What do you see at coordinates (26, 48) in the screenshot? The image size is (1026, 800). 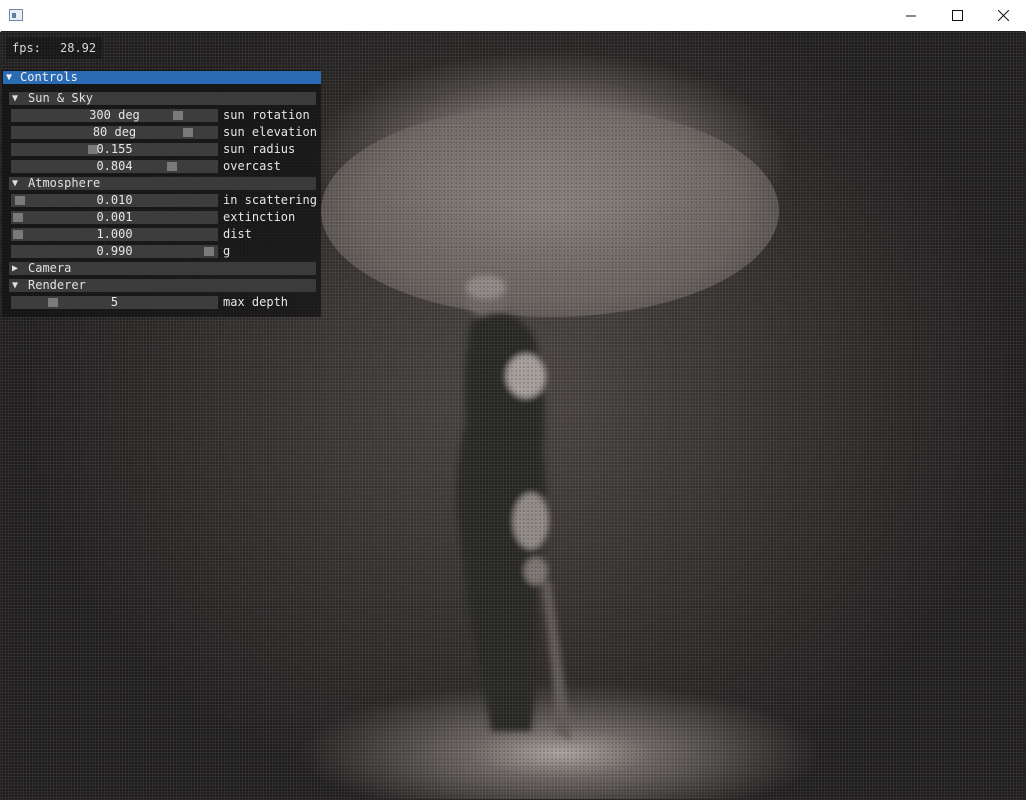 I see `fps-label: fps:` at bounding box center [26, 48].